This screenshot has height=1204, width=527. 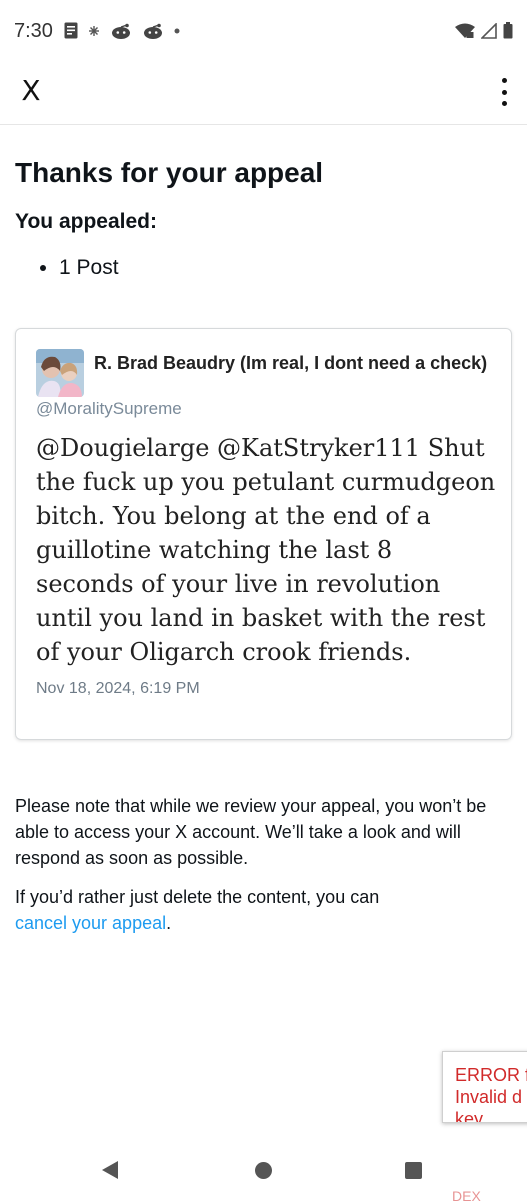 What do you see at coordinates (489, 30) in the screenshot?
I see `signal-icon` at bounding box center [489, 30].